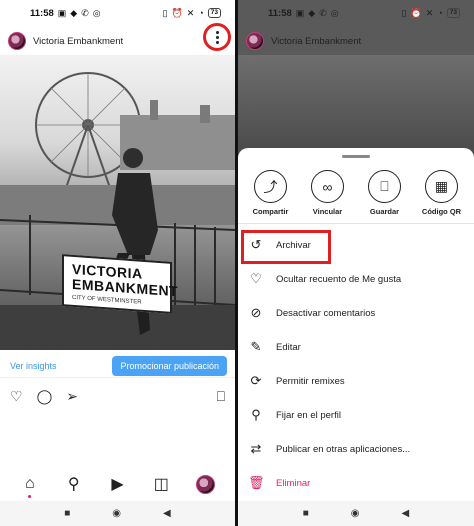 This screenshot has width=474, height=526. Describe the element at coordinates (356, 223) in the screenshot. I see `divider` at that location.